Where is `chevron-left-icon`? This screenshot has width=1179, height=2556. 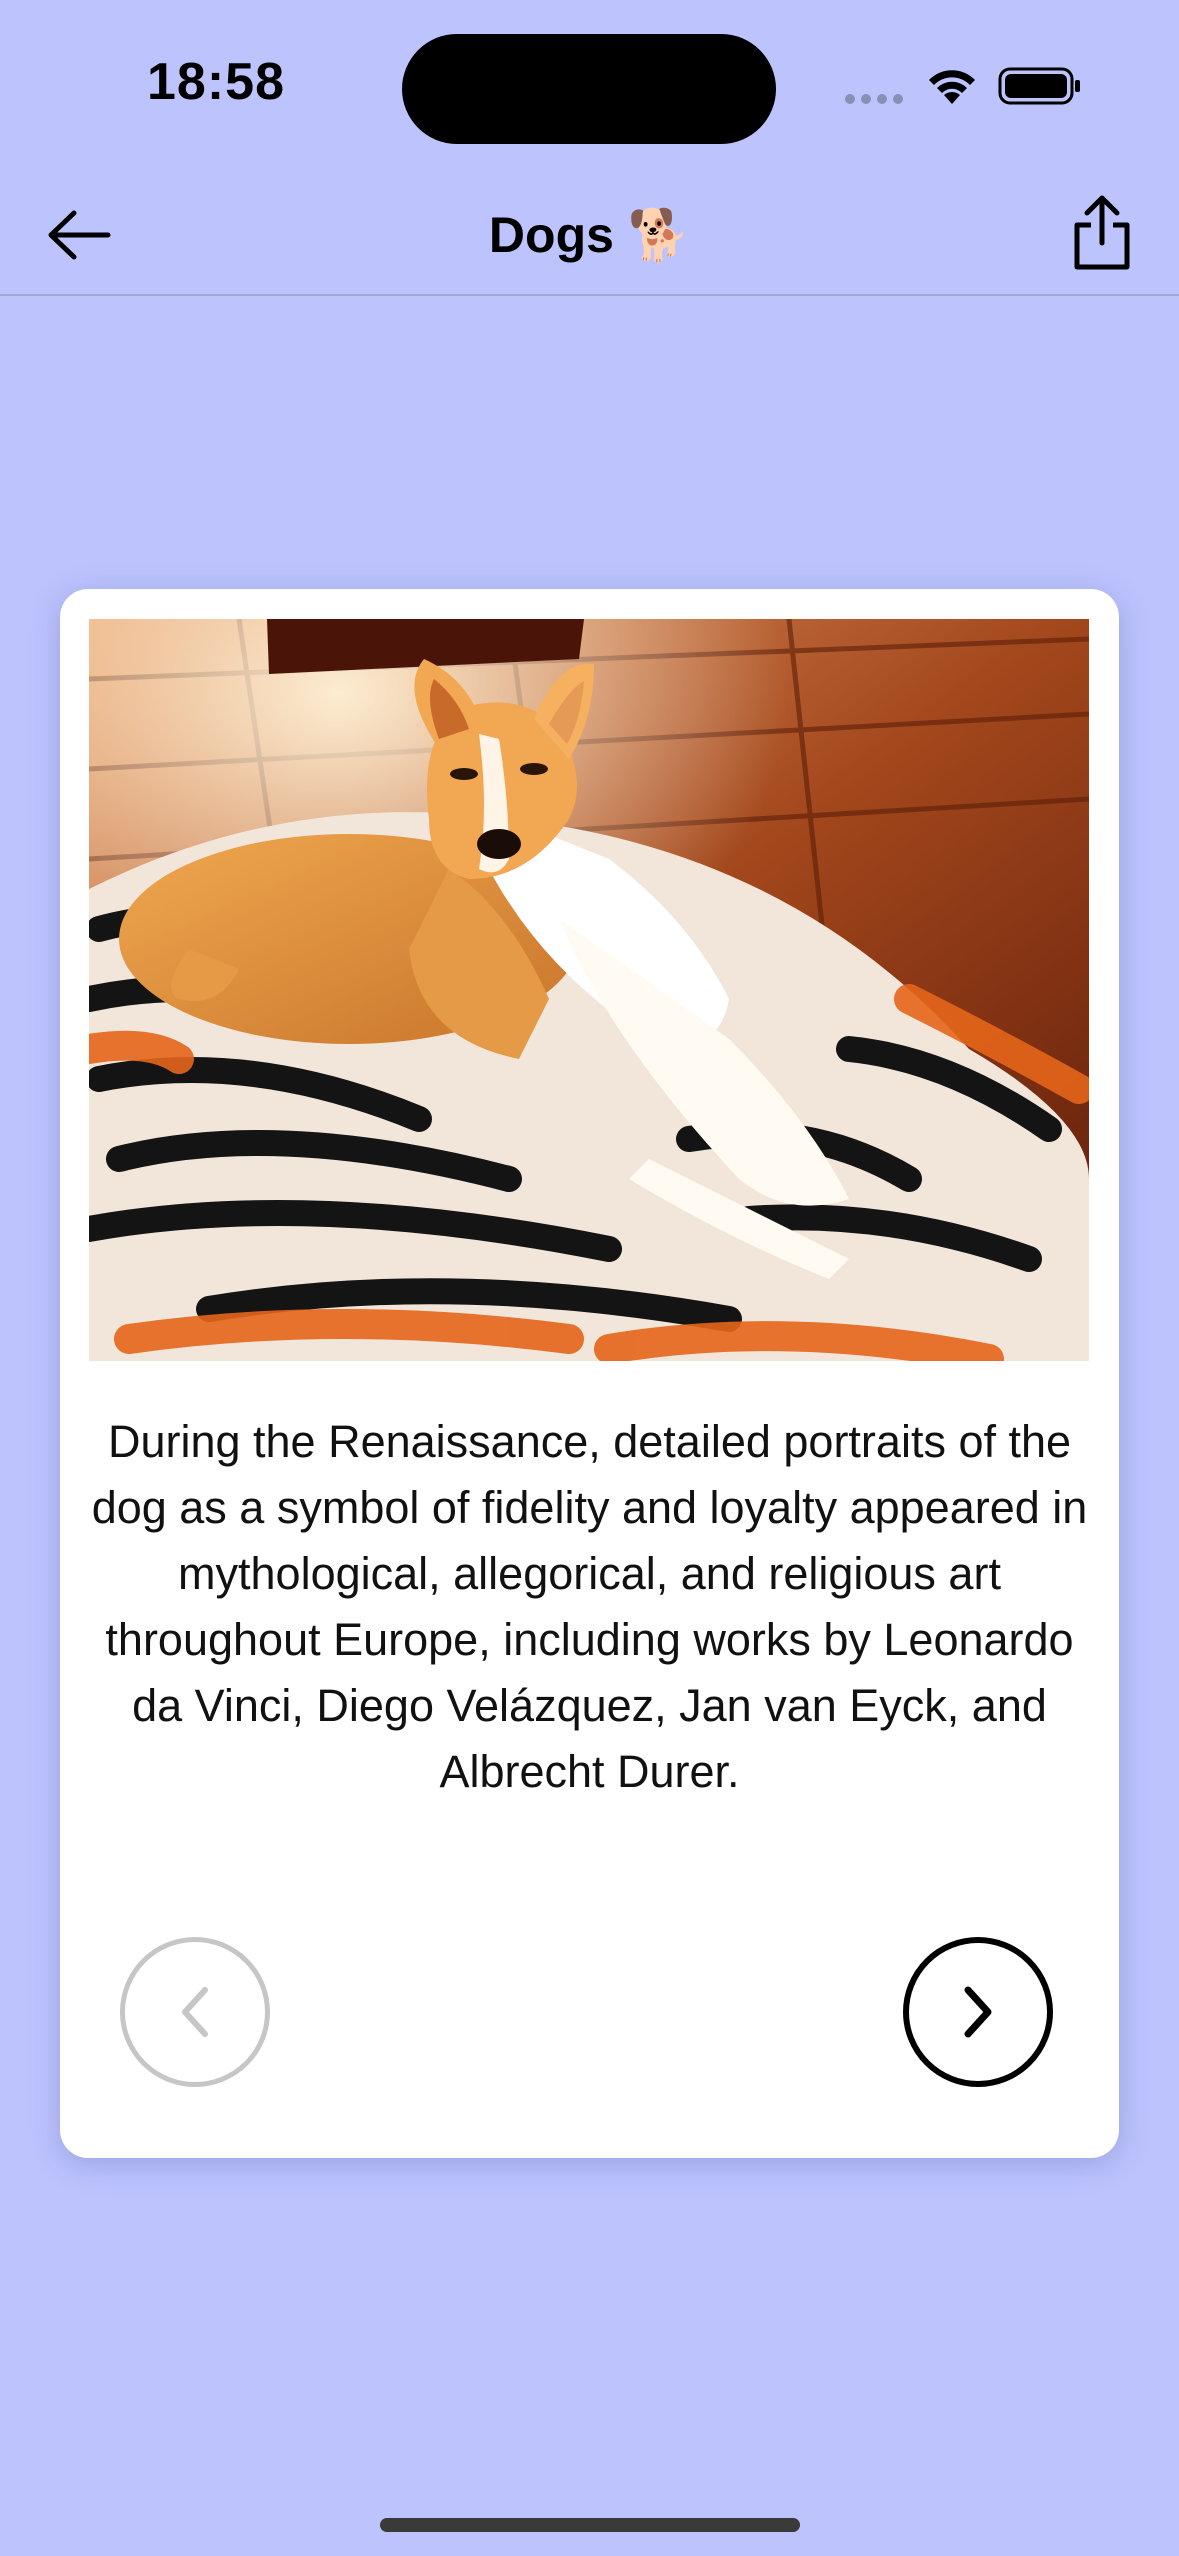 chevron-left-icon is located at coordinates (195, 2012).